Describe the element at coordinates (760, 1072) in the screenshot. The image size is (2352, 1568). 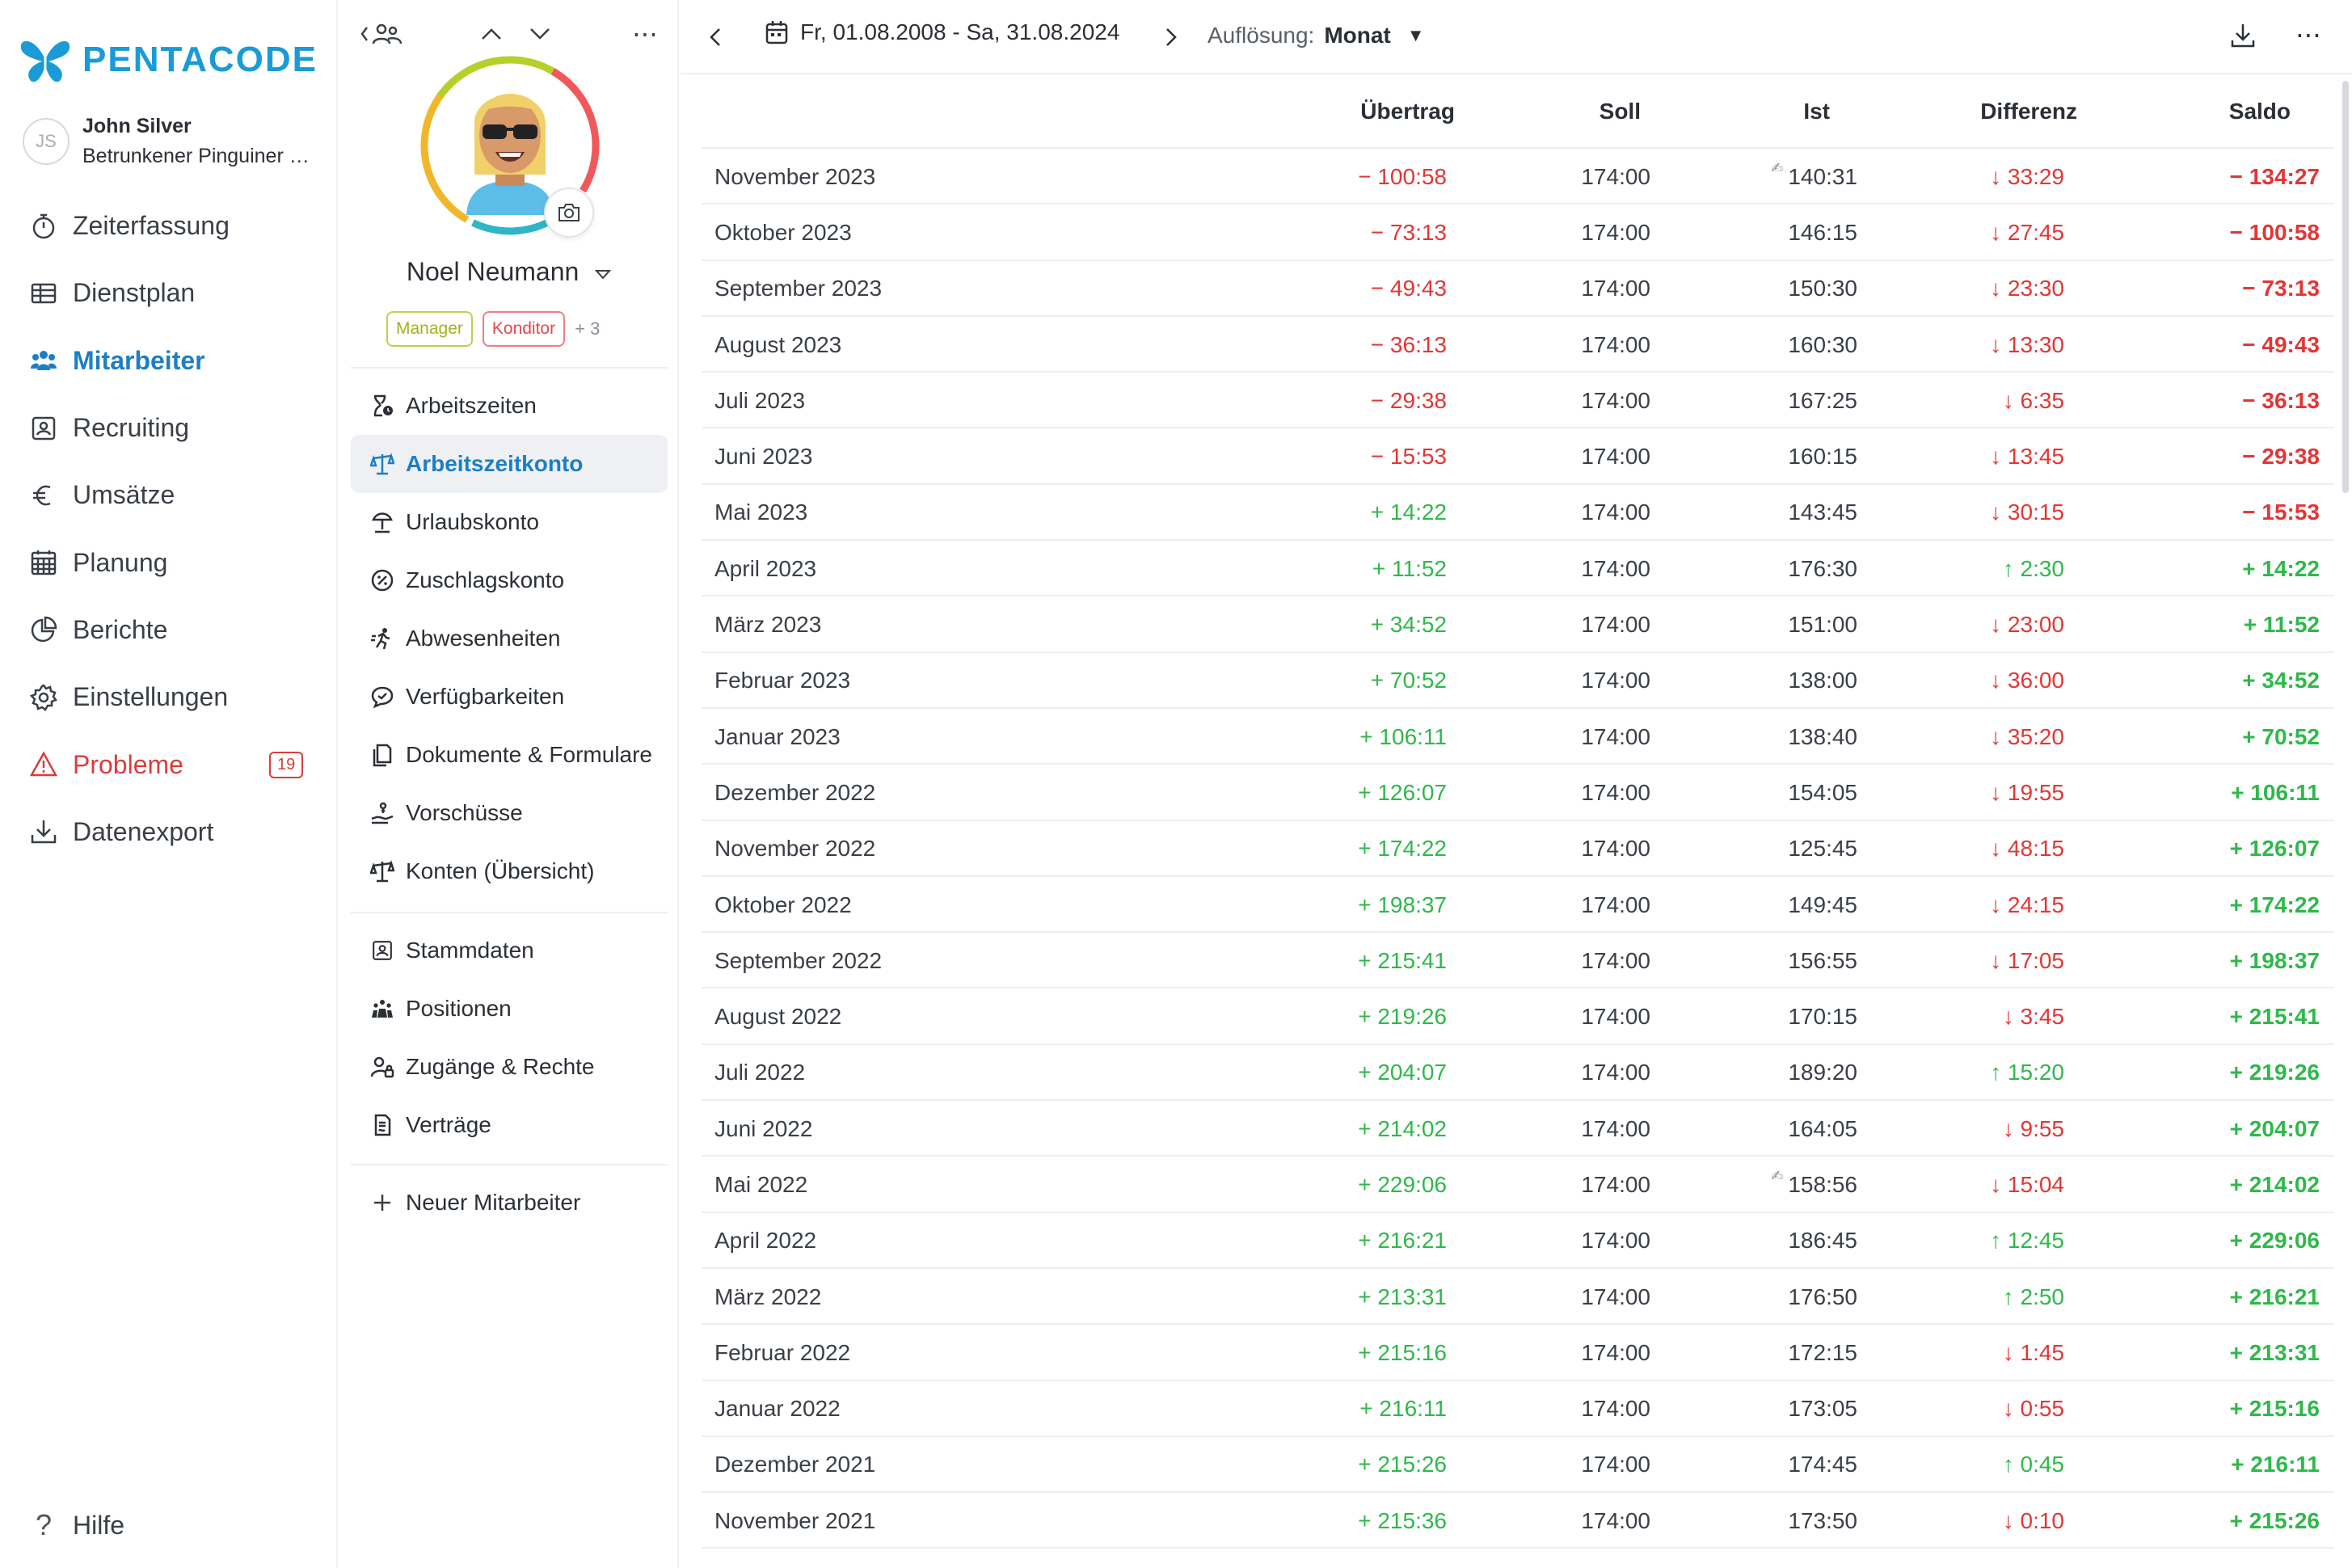
I see `cell-month: Juli 2022` at that location.